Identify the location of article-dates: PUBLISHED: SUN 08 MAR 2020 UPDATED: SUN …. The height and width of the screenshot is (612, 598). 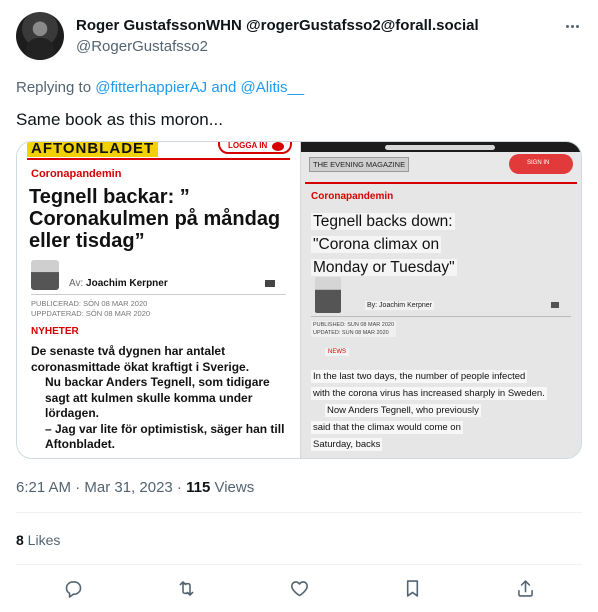
(354, 329).